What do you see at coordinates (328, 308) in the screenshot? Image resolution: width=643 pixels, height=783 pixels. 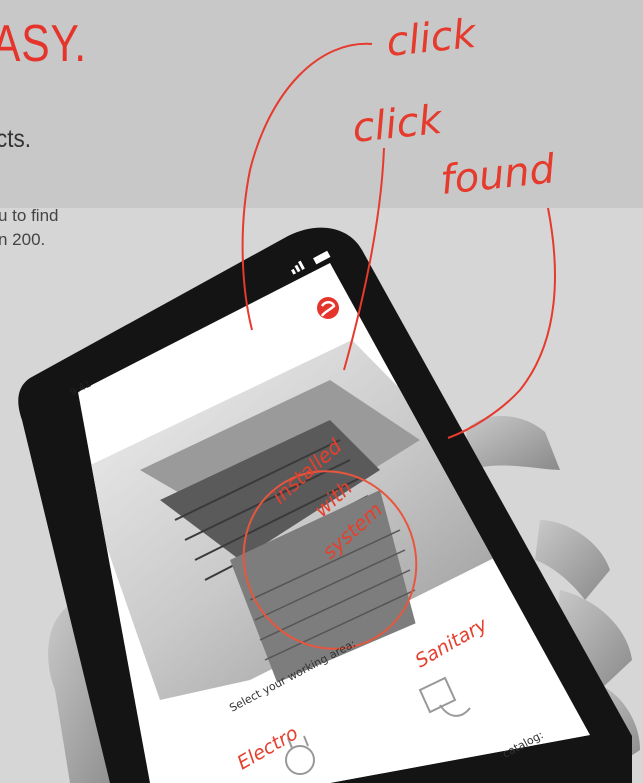 I see `app-logo-icon` at bounding box center [328, 308].